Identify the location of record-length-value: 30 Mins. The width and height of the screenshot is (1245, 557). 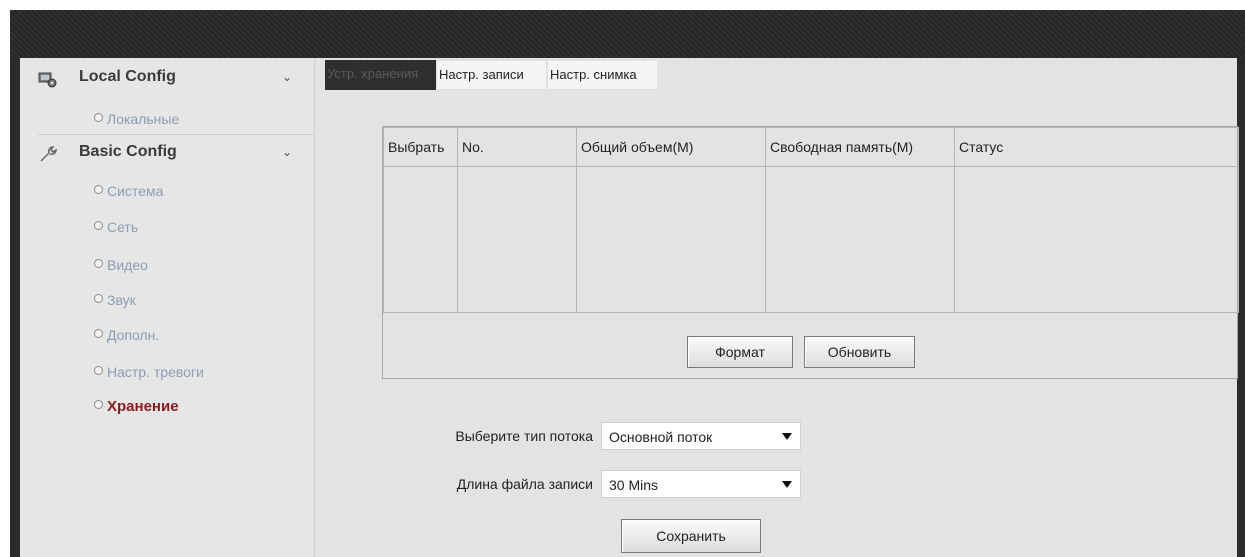
(634, 485).